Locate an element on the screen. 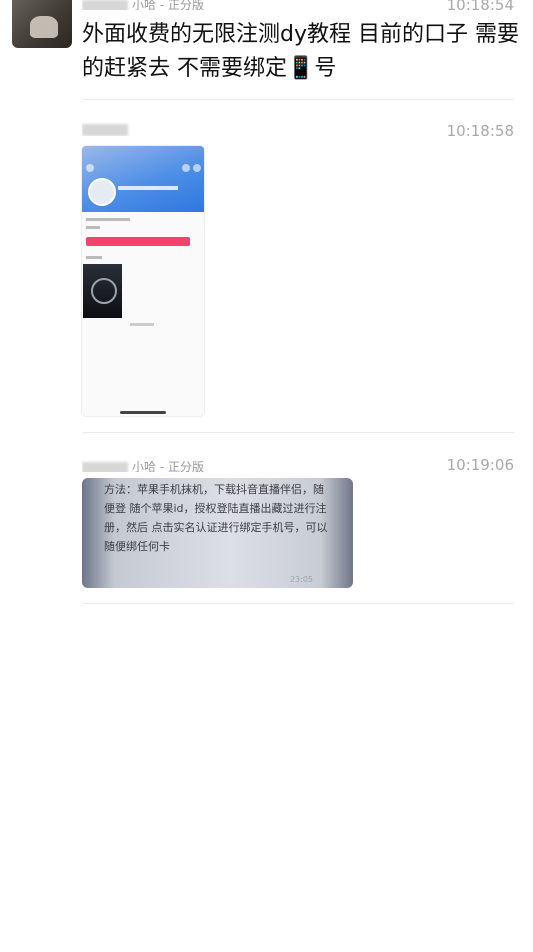 This screenshot has height=952, width=533. image-timestamp: 23:05 is located at coordinates (301, 579).